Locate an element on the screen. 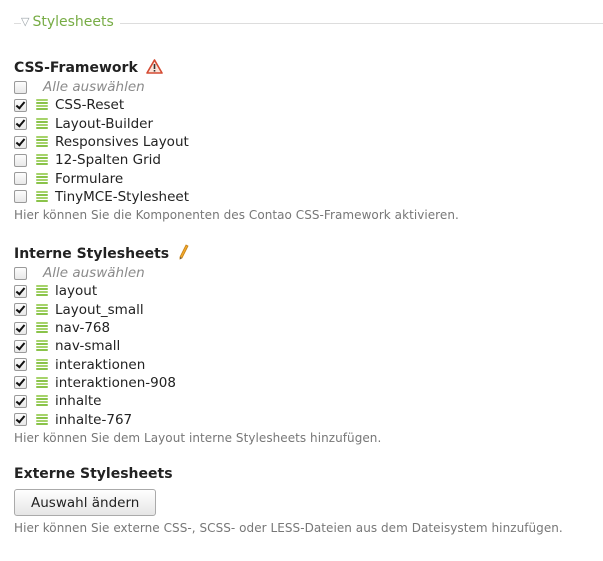 This screenshot has width=603, height=561. list-item: TinyMCE-Stylesheet is located at coordinates (308, 197).